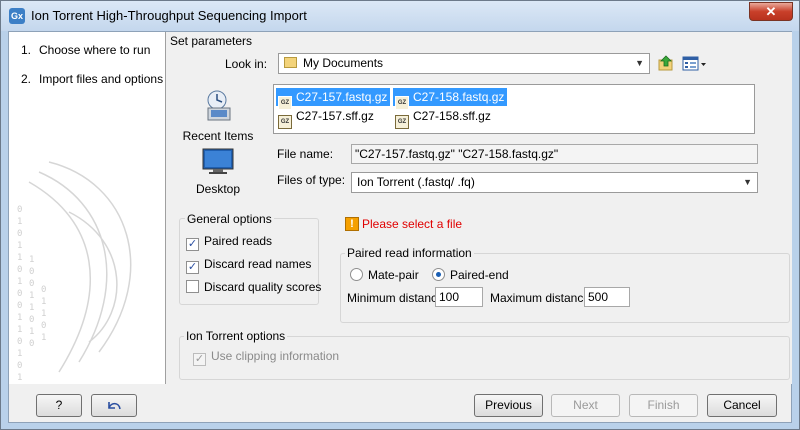 This screenshot has width=800, height=430. What do you see at coordinates (666, 63) in the screenshot?
I see `up-folder-icon` at bounding box center [666, 63].